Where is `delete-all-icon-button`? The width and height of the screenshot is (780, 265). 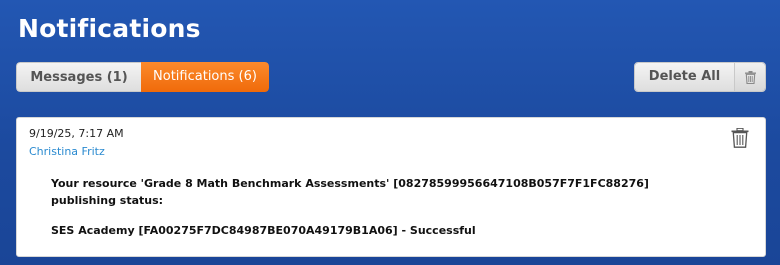 delete-all-icon-button is located at coordinates (750, 77).